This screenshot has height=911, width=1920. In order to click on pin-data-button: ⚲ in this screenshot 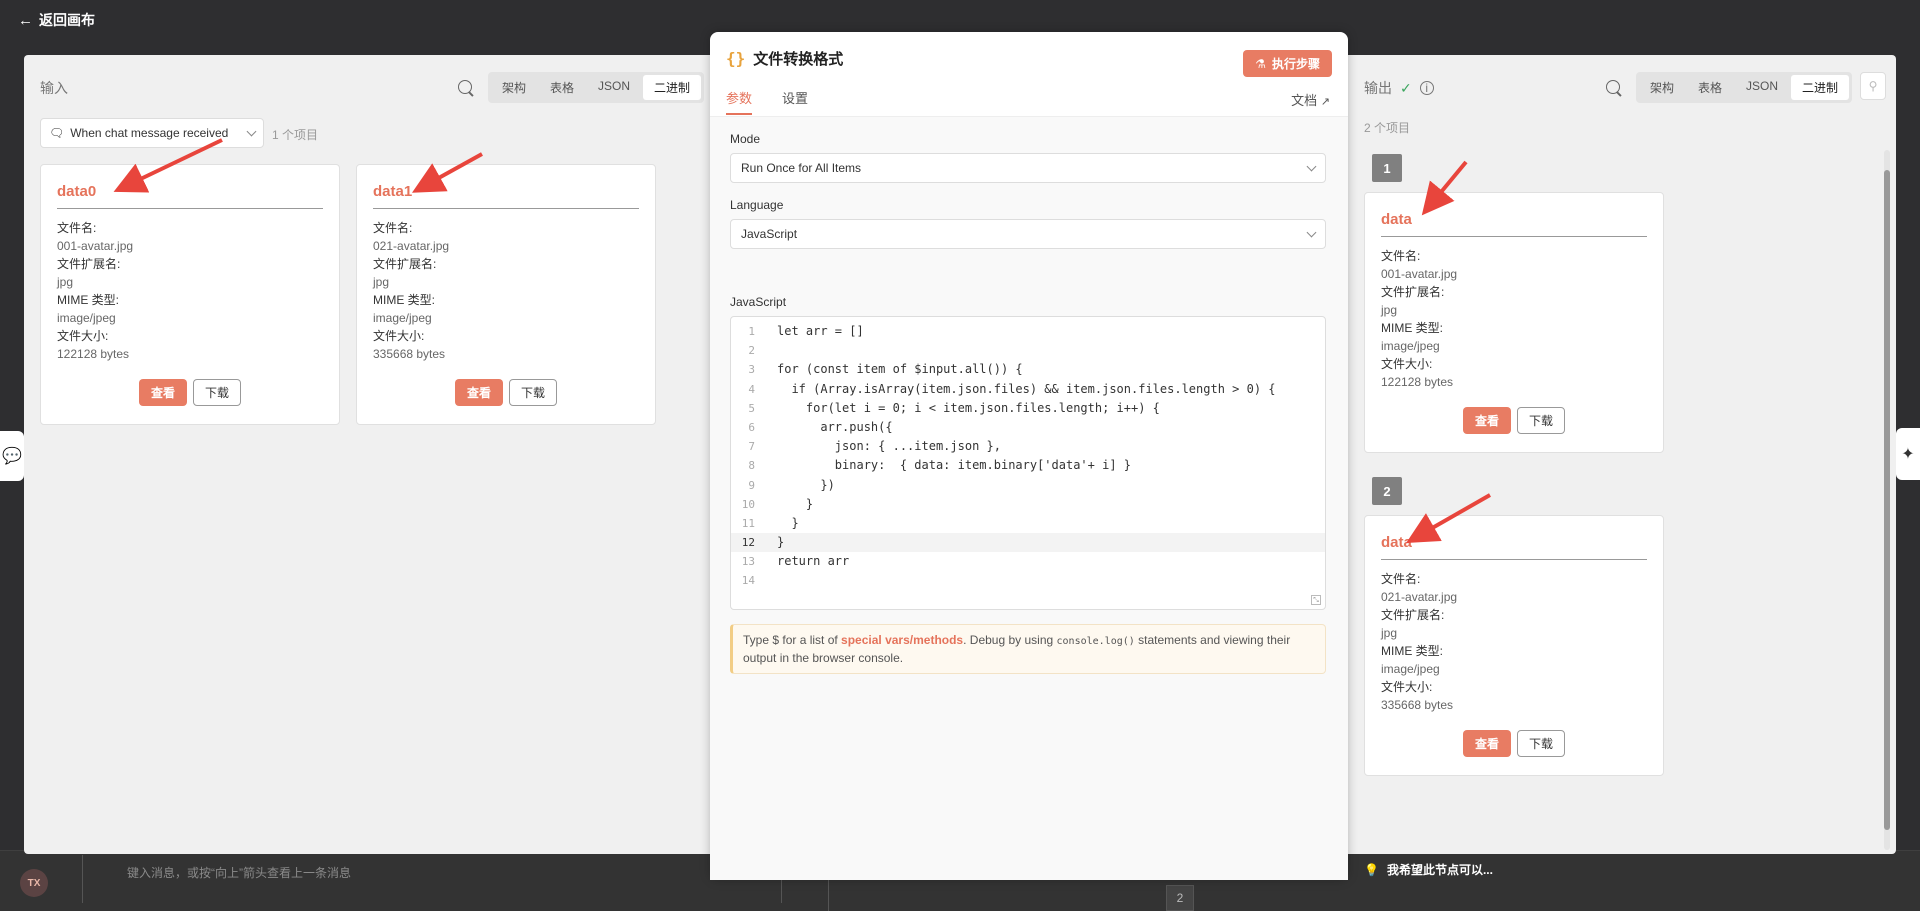, I will do `click(1873, 86)`.